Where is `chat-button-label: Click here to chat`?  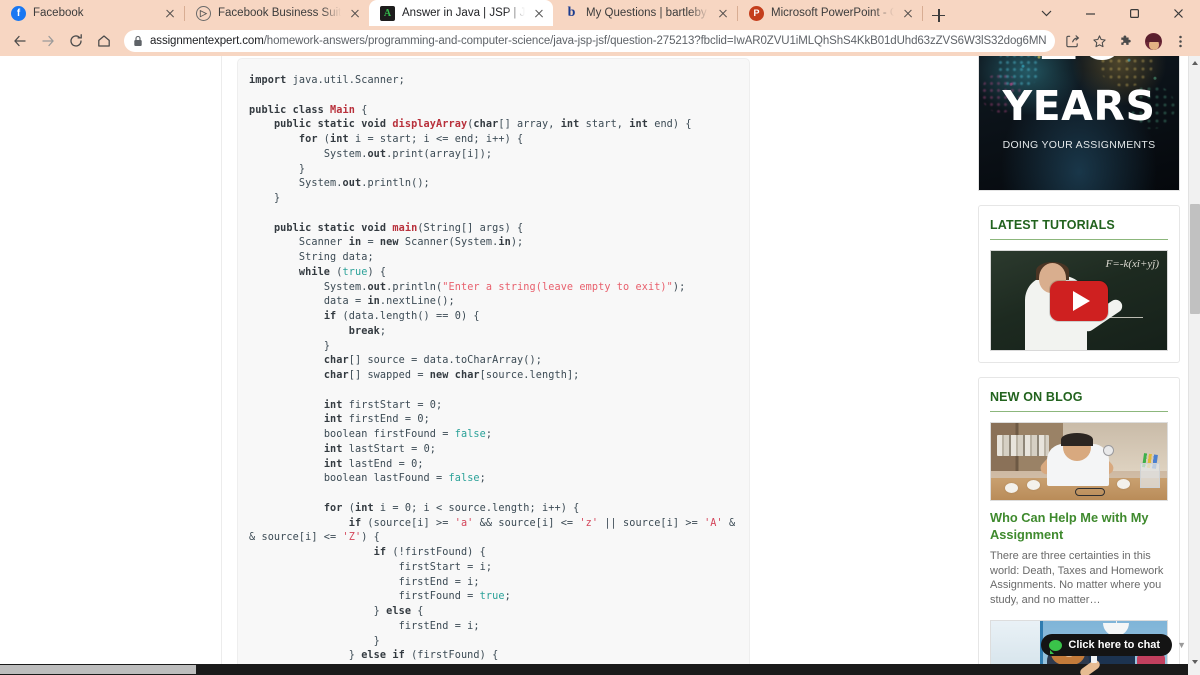
chat-button-label: Click here to chat is located at coordinates (1114, 645).